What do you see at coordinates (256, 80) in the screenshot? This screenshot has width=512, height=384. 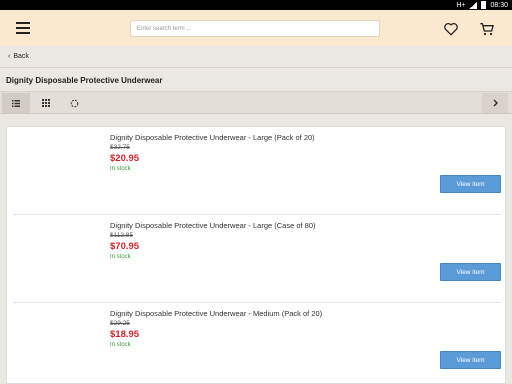 I see `title-bar: Dignity Disposable Protective Underwear` at bounding box center [256, 80].